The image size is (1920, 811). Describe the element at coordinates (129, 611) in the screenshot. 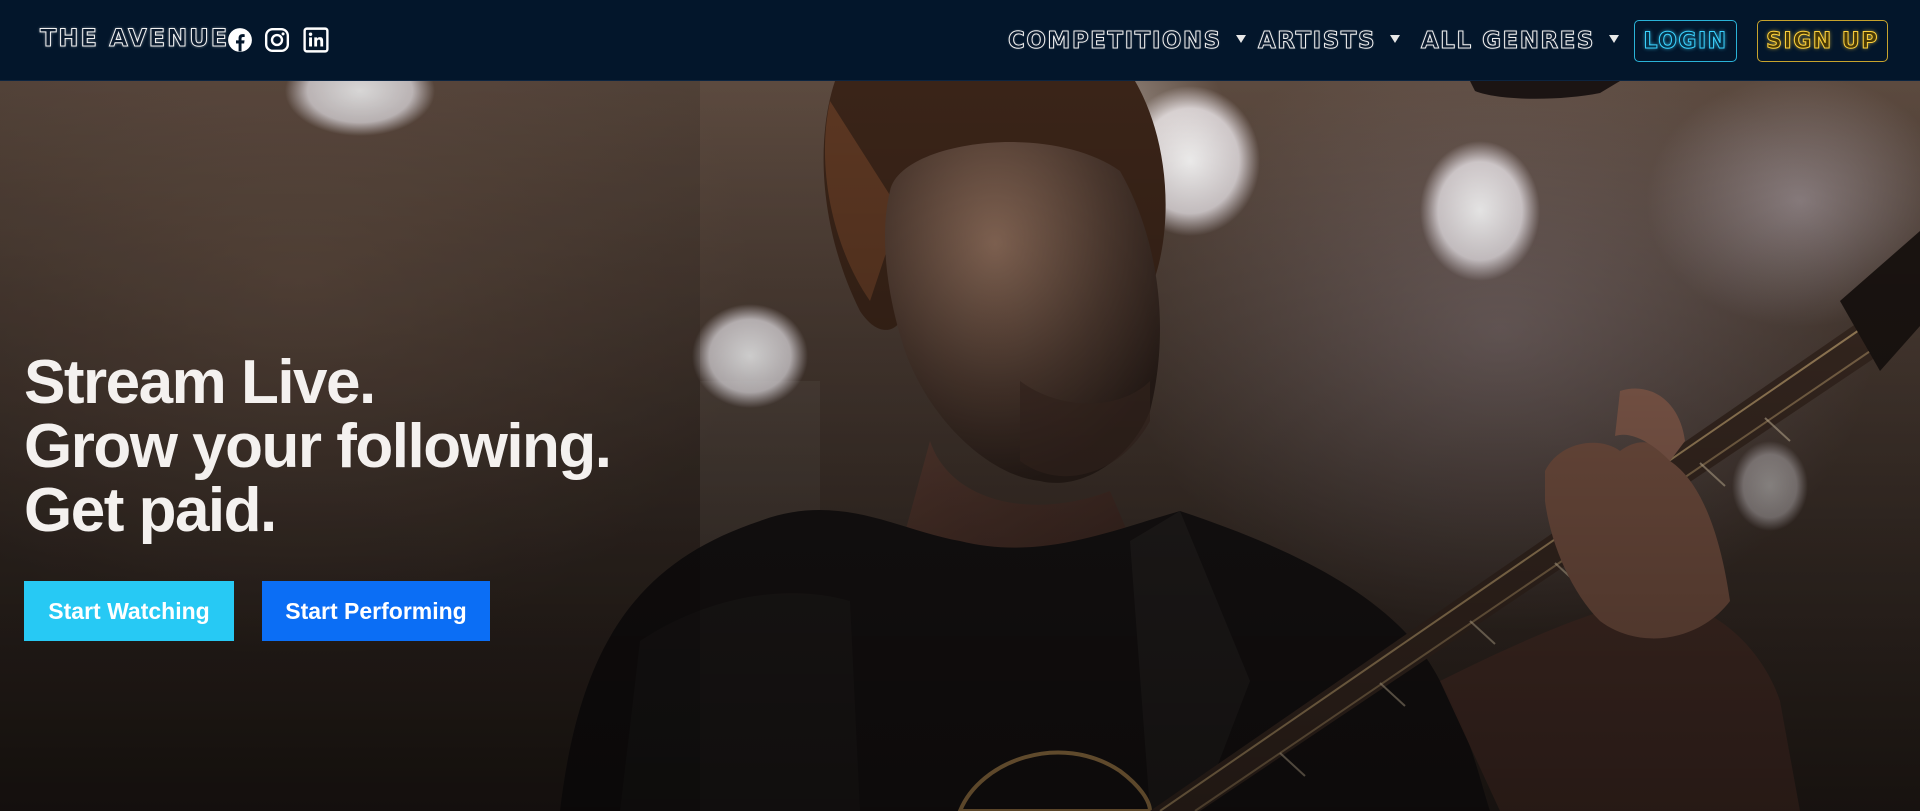

I see `start-watching-button: Start Watching` at that location.